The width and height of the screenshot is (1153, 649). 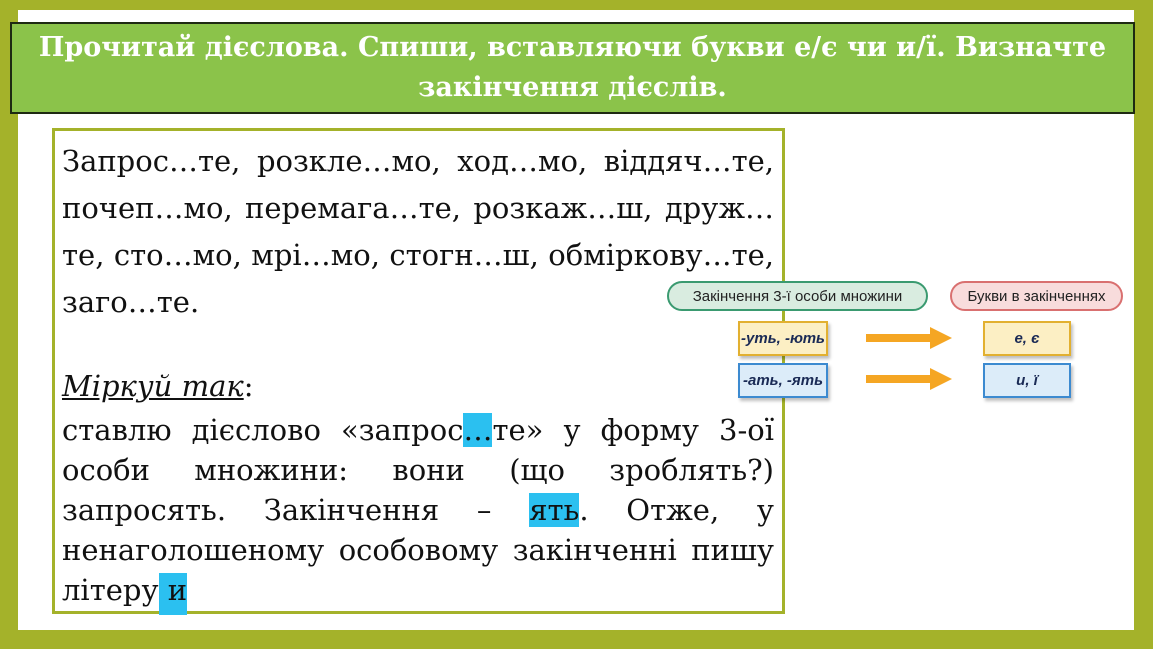 I want to click on ending-tag-2-text: -ать, -ять, so click(x=783, y=380).